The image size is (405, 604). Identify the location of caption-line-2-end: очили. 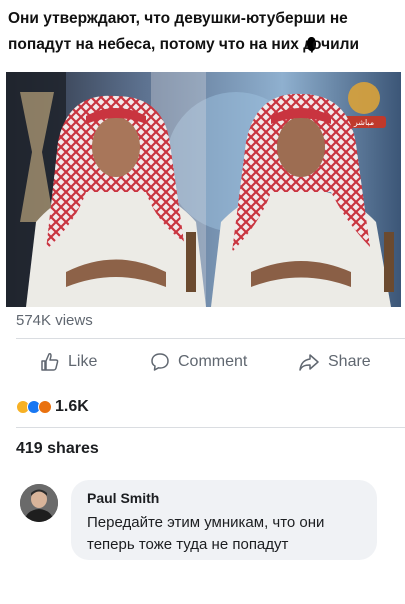
(336, 44).